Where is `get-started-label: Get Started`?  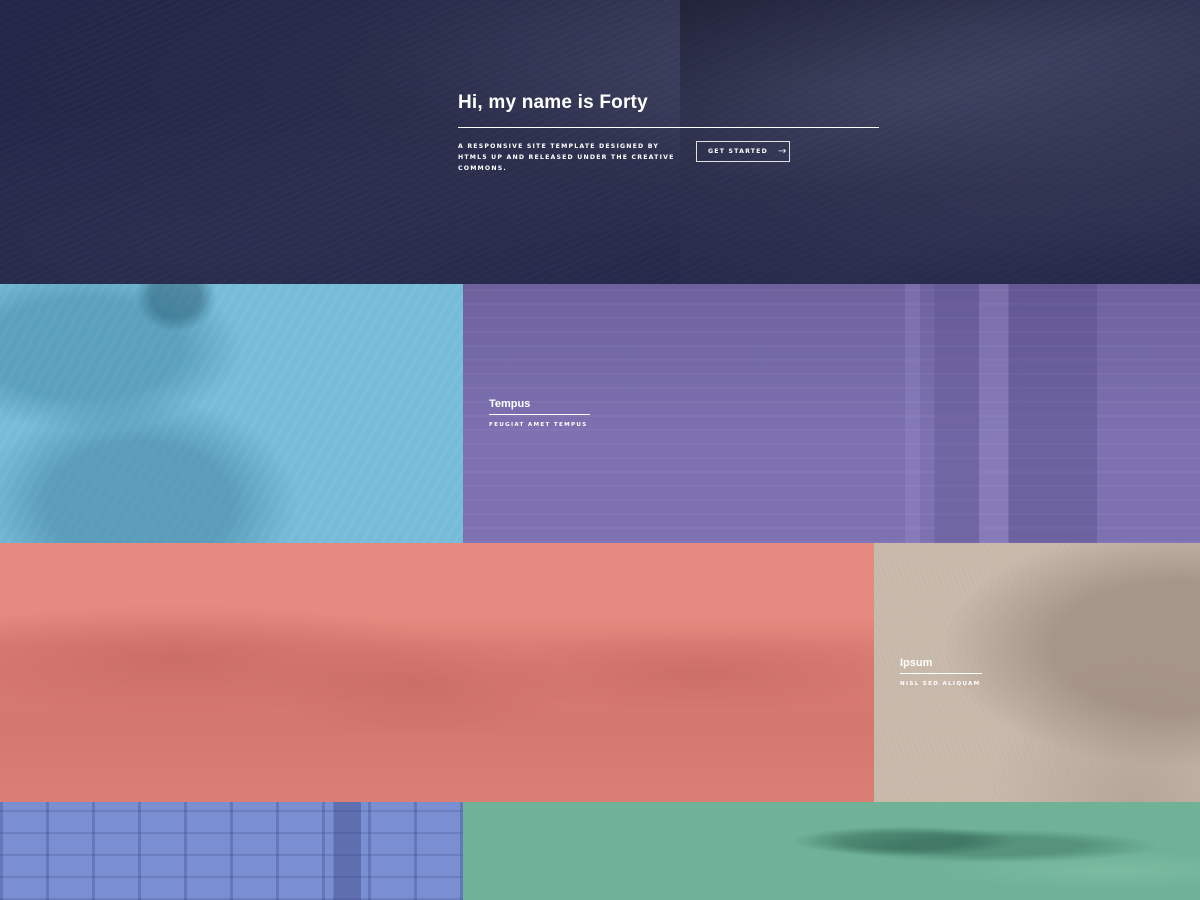
get-started-label: Get Started is located at coordinates (738, 151).